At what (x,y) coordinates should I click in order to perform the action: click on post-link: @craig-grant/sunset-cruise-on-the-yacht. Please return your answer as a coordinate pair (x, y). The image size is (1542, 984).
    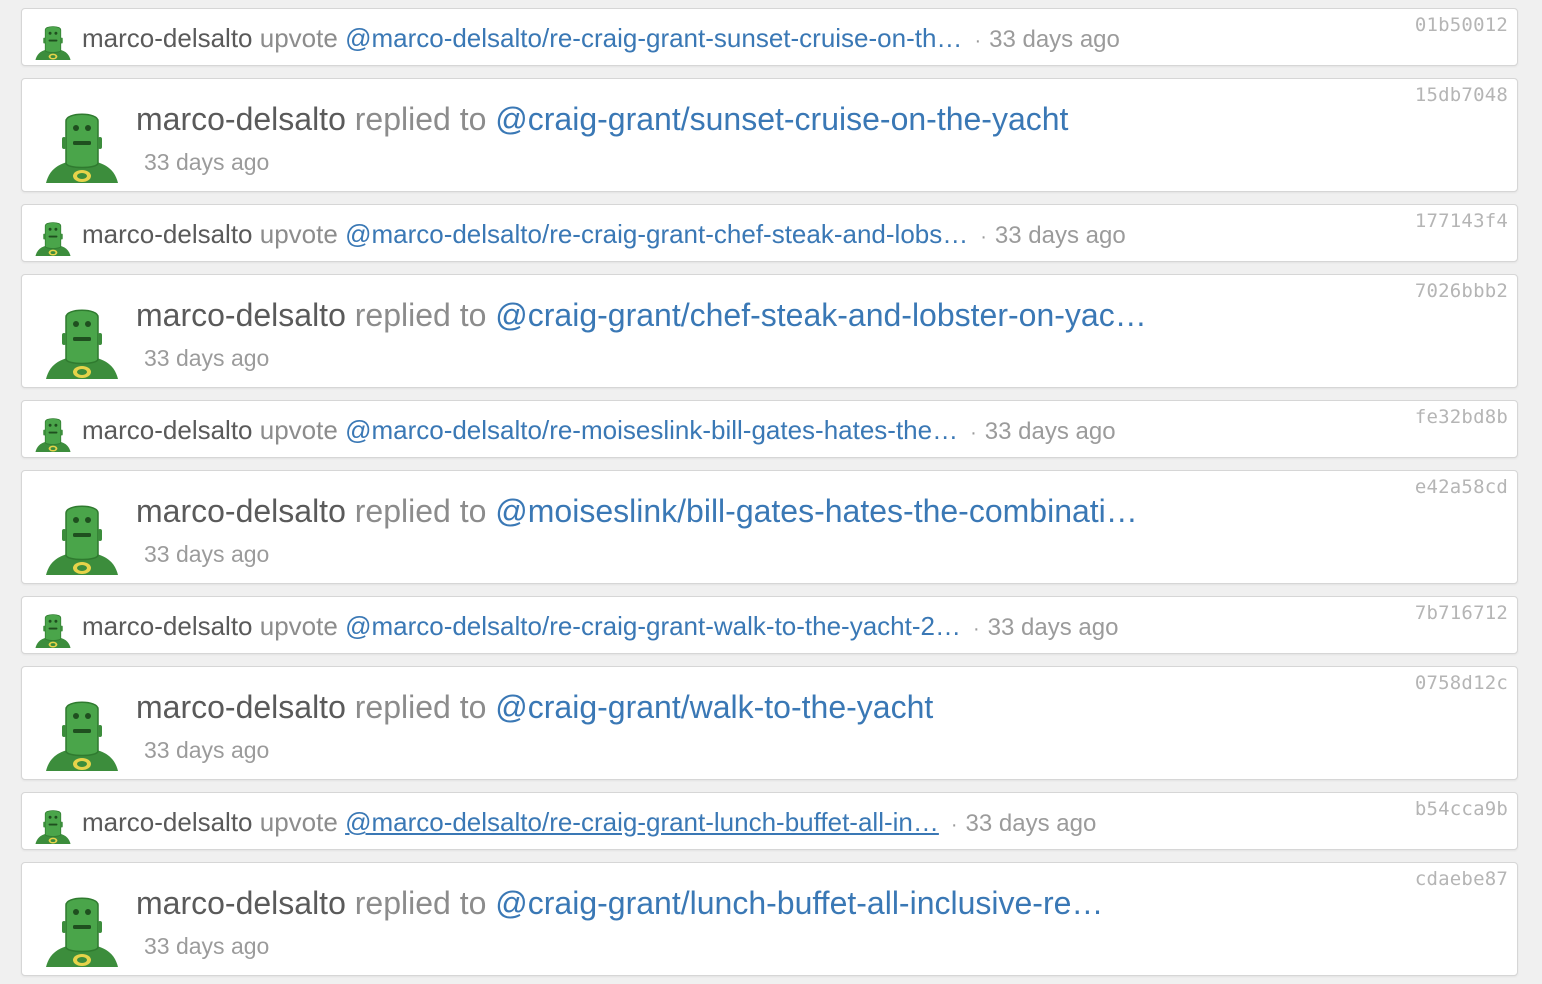
    Looking at the image, I should click on (781, 119).